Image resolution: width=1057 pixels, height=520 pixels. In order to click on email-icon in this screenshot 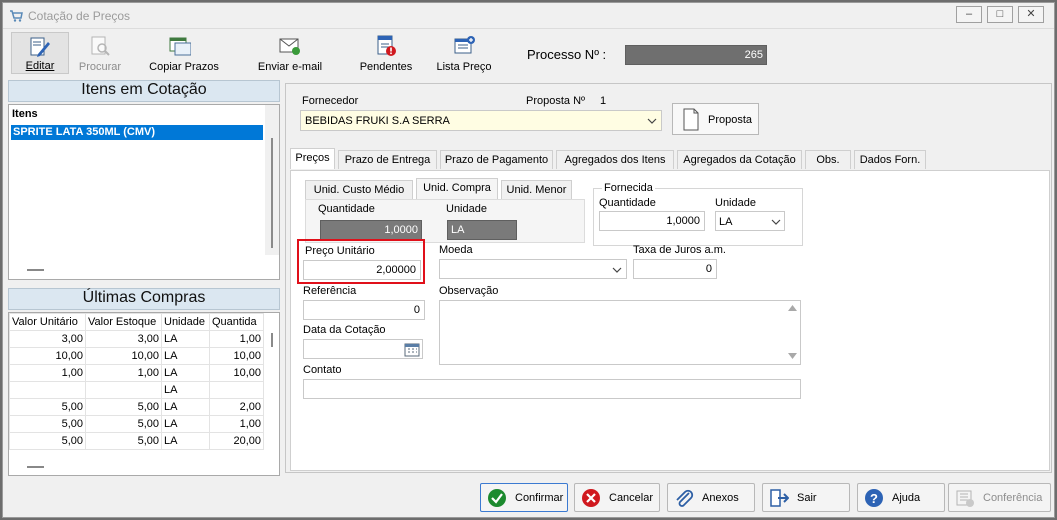, I will do `click(289, 46)`.